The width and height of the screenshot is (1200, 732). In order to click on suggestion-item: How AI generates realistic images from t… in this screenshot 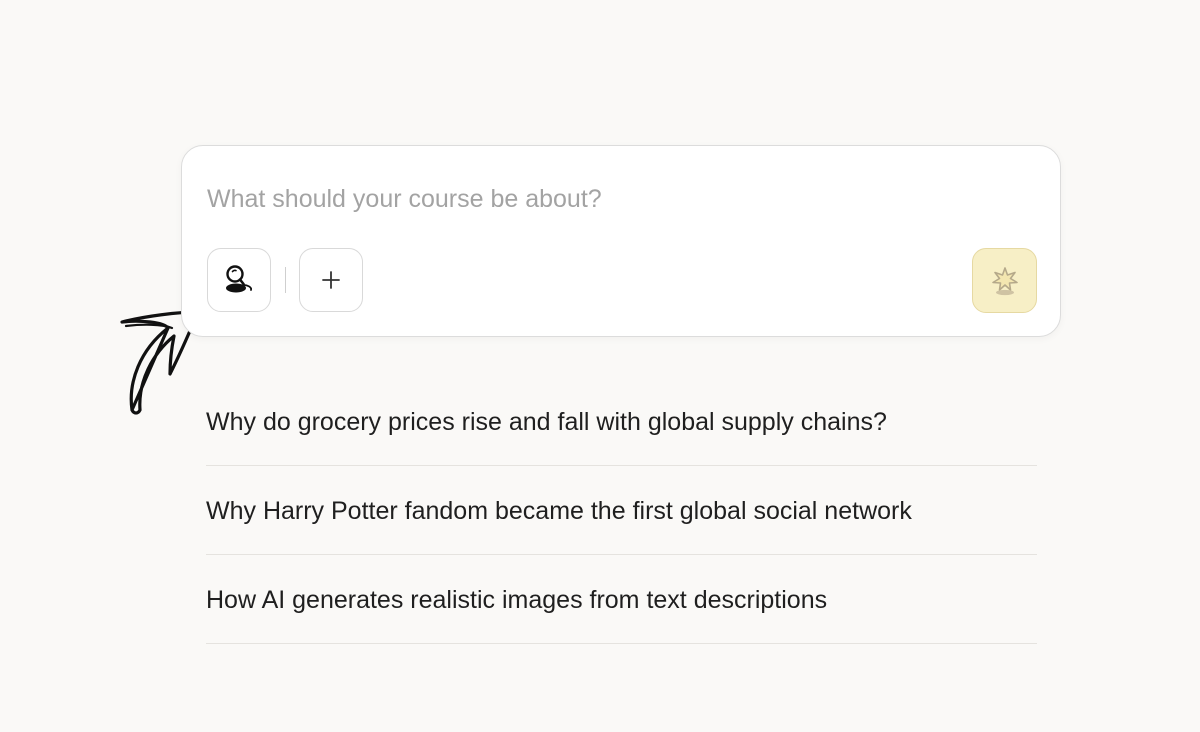, I will do `click(621, 599)`.